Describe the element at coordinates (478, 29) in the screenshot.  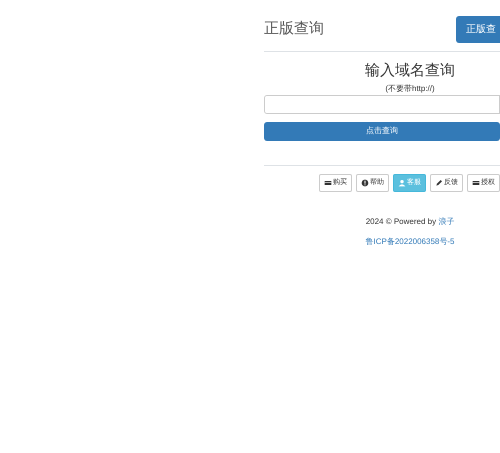
I see `header-button: 正版查` at that location.